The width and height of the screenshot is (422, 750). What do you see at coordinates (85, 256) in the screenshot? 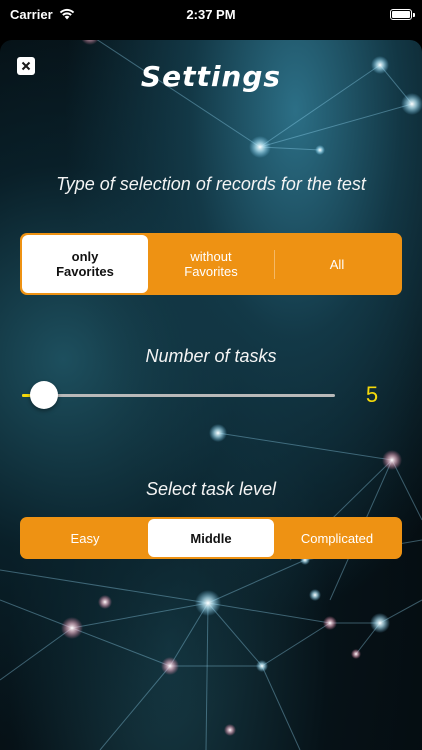
I see `segment-line1: only` at bounding box center [85, 256].